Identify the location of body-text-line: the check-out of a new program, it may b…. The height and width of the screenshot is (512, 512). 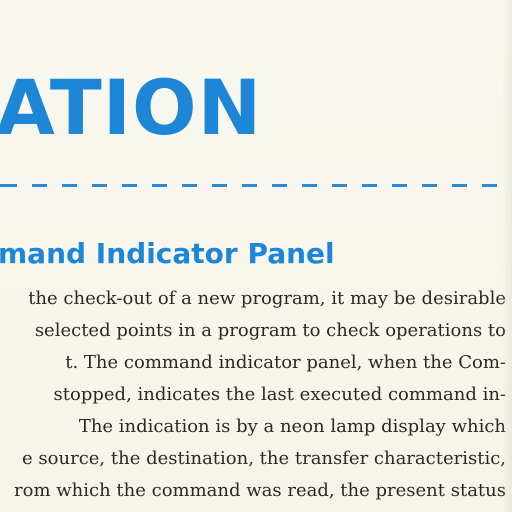
(267, 298).